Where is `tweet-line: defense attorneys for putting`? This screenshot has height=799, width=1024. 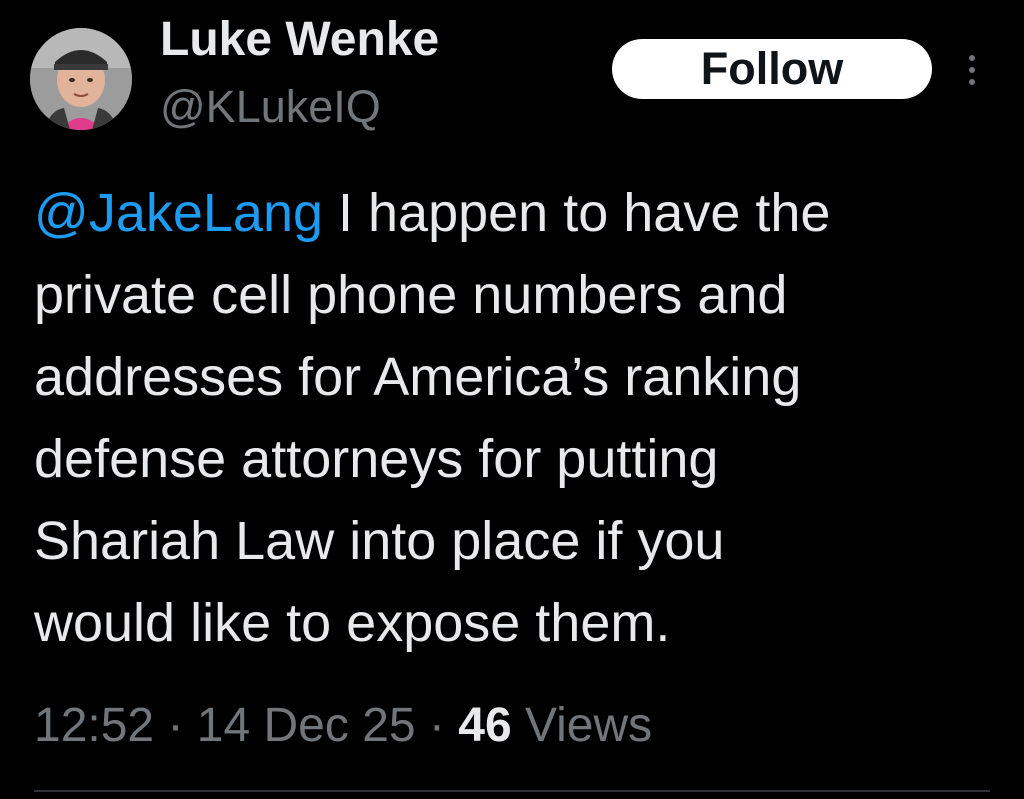
tweet-line: defense attorneys for putting is located at coordinates (376, 459).